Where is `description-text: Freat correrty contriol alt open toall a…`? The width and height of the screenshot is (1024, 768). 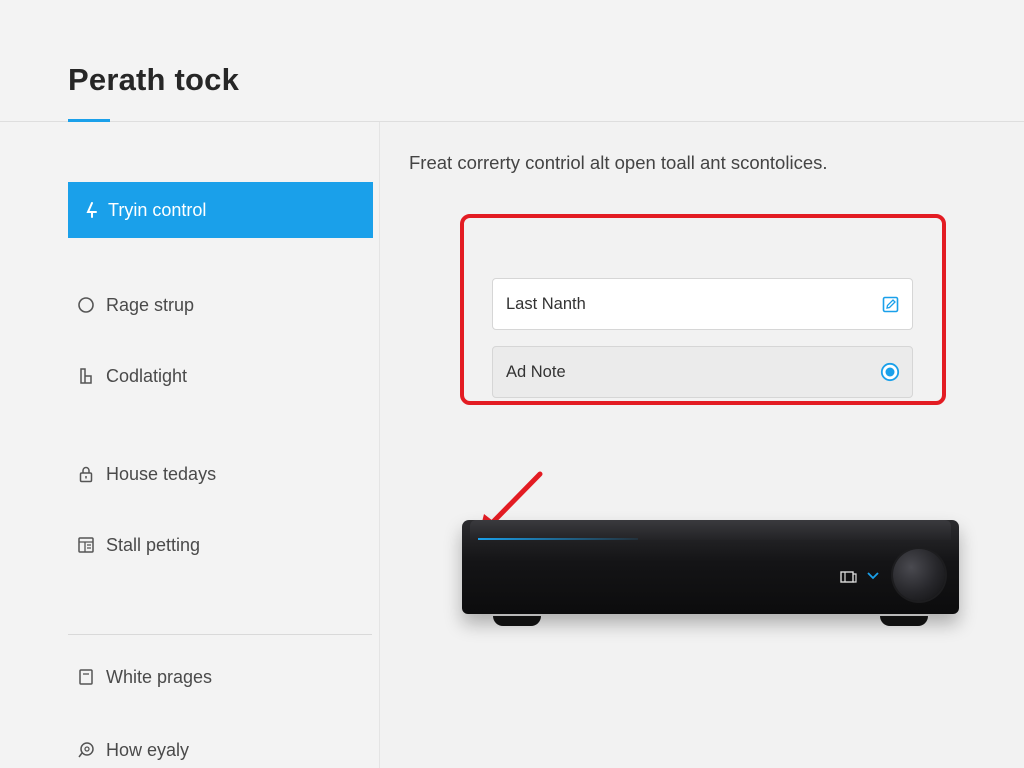 description-text: Freat correrty contriol alt open toall a… is located at coordinates (618, 162).